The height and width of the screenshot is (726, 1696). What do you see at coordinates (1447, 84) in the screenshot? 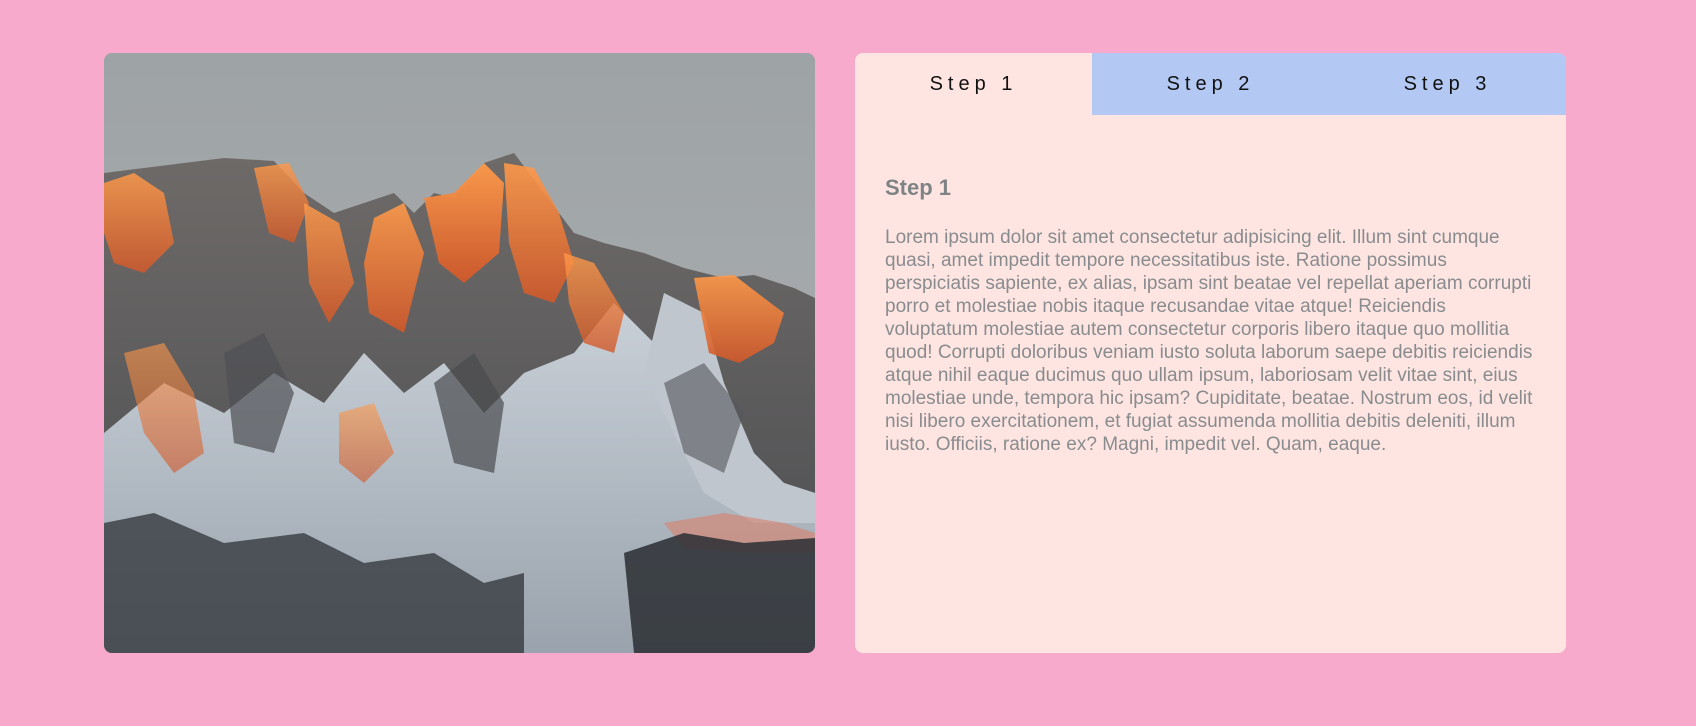
I see `tab-step-3: Step 3` at bounding box center [1447, 84].